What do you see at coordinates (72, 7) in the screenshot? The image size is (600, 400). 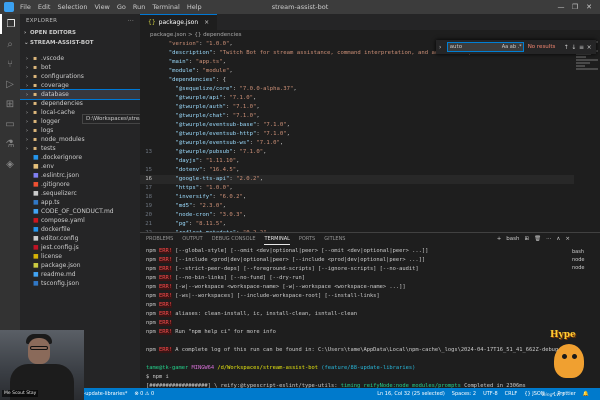 I see `menu-selection: Selection` at bounding box center [72, 7].